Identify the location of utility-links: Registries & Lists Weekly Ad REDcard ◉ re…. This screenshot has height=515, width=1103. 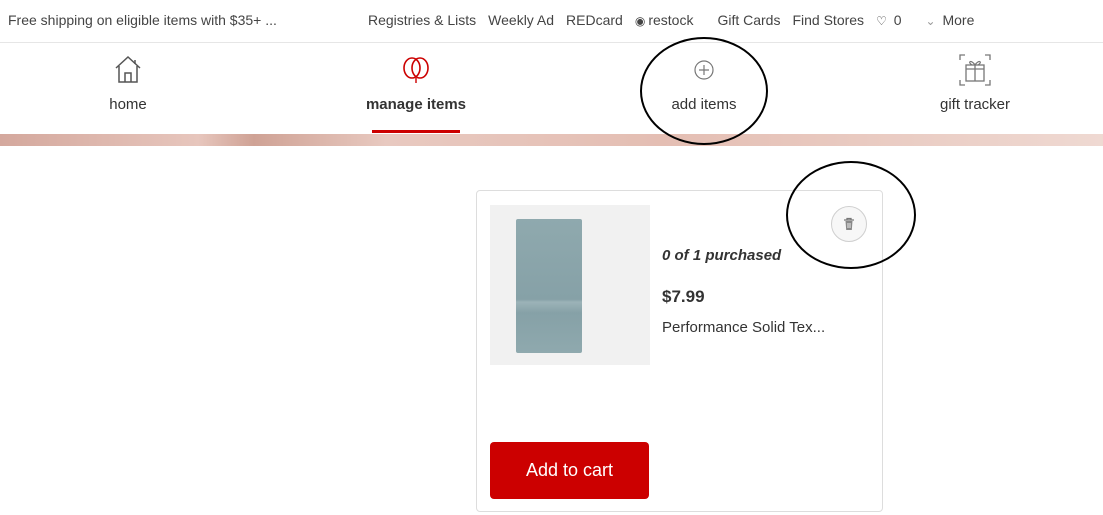
(677, 20).